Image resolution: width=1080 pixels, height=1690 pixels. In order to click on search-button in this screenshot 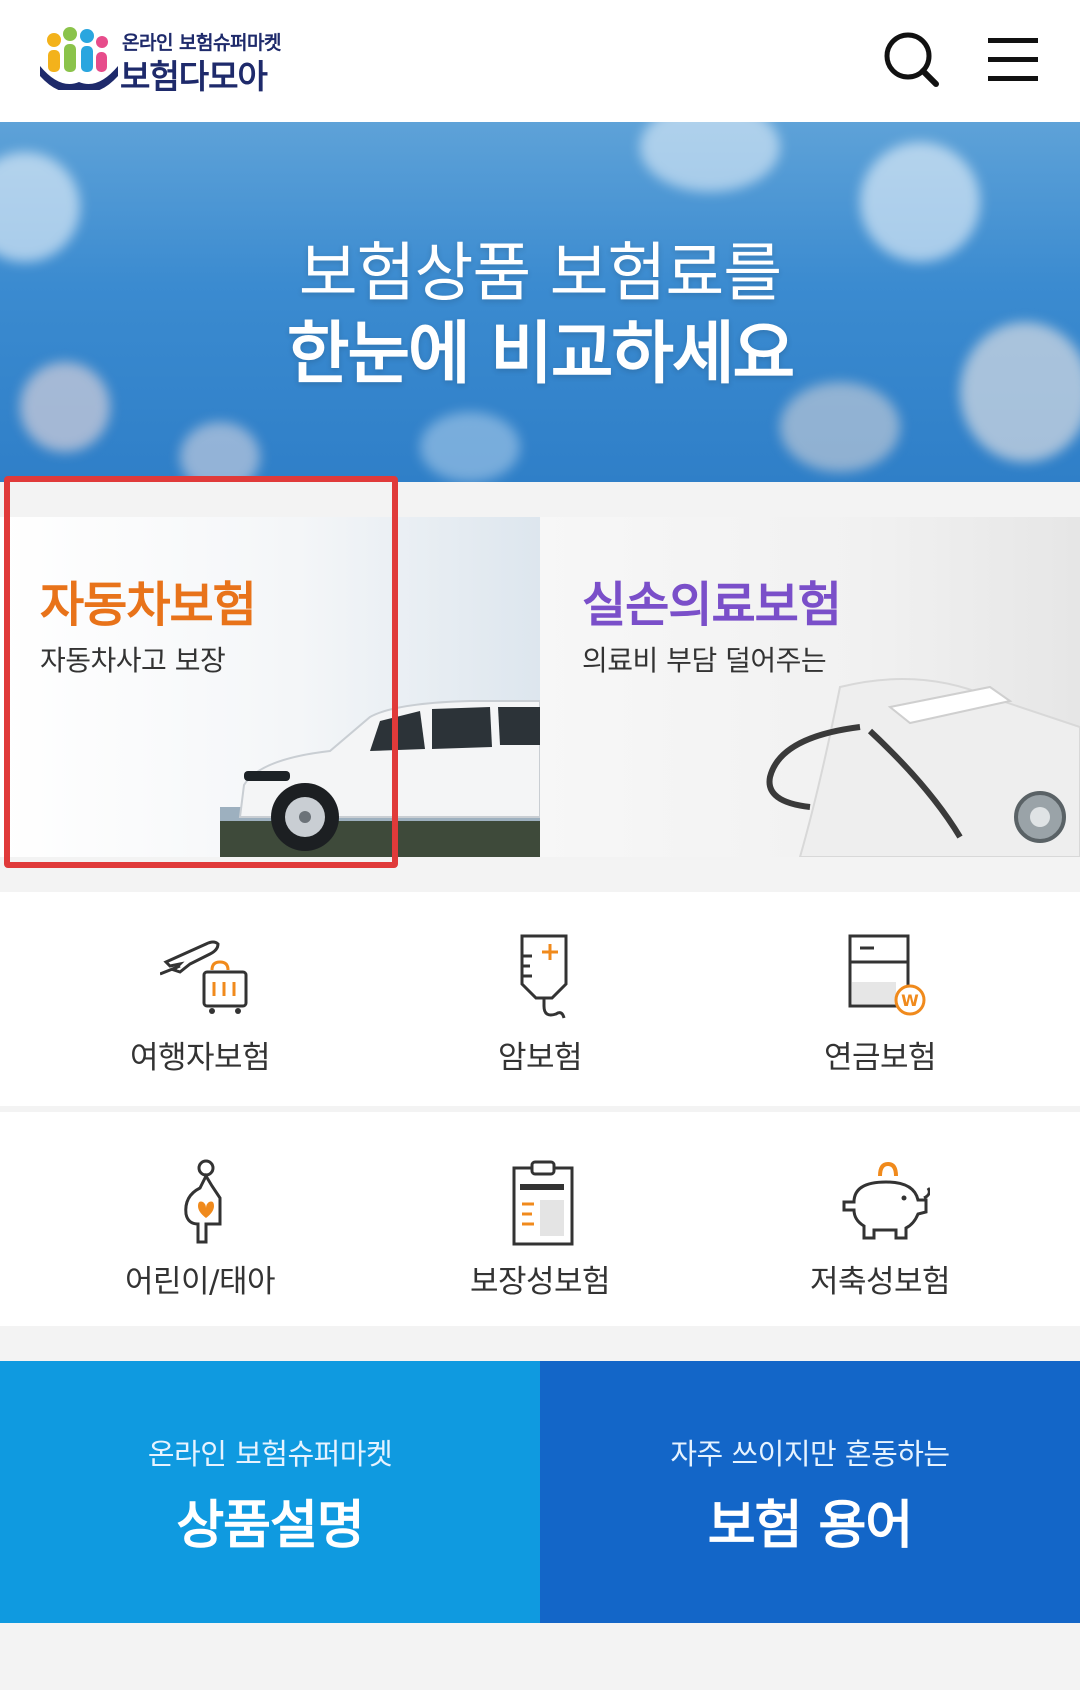, I will do `click(910, 60)`.